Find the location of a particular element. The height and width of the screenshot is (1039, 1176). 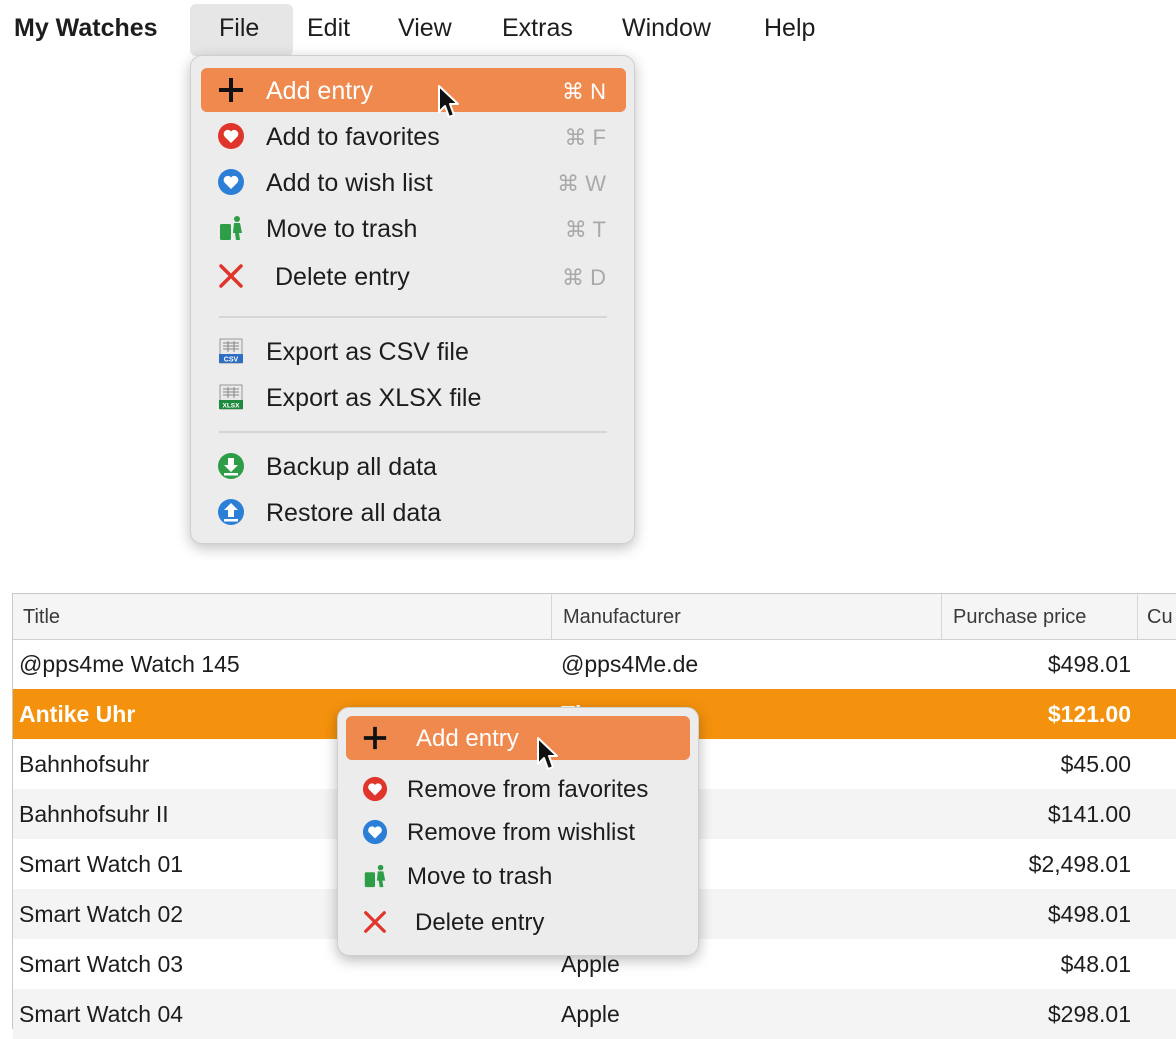

column-header-manufacturer: Manufacturer is located at coordinates (622, 617).